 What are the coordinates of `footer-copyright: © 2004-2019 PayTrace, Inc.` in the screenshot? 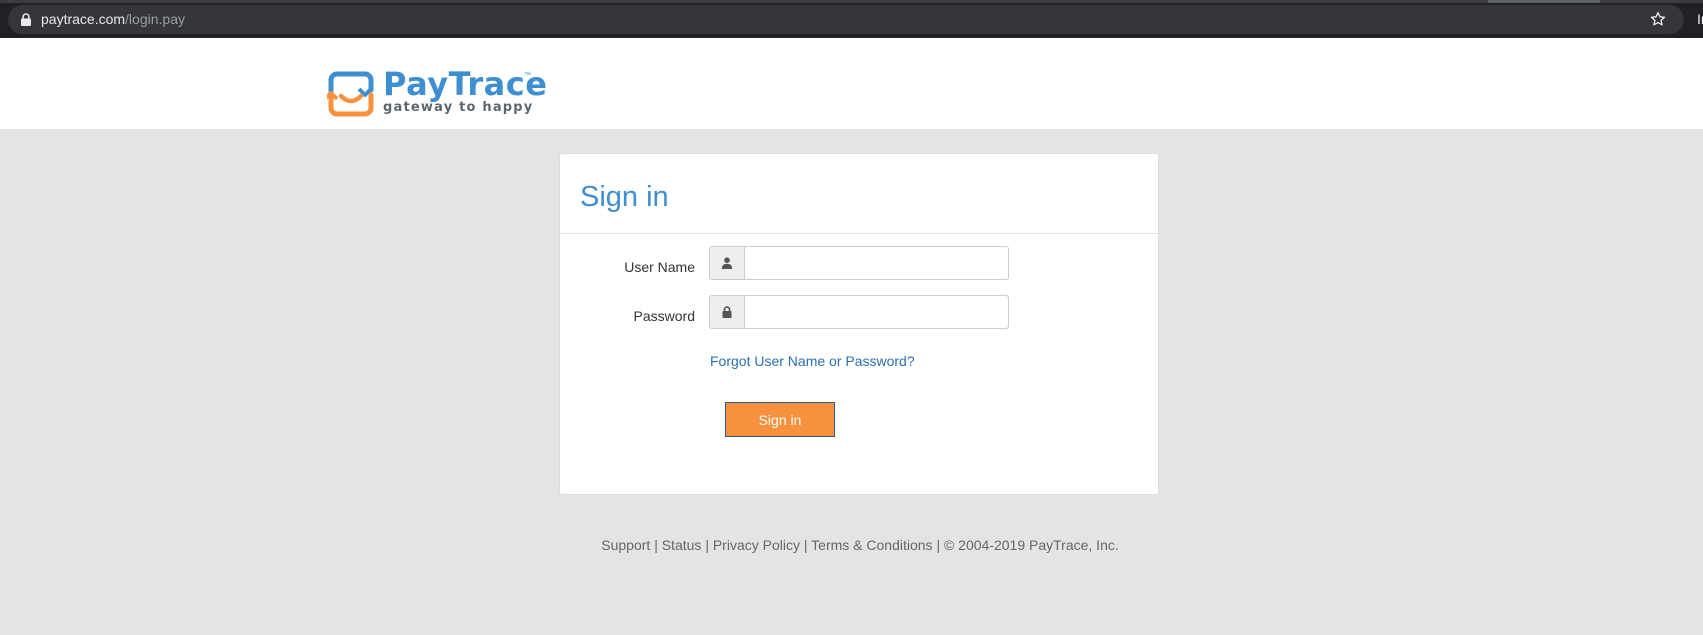 It's located at (1031, 545).